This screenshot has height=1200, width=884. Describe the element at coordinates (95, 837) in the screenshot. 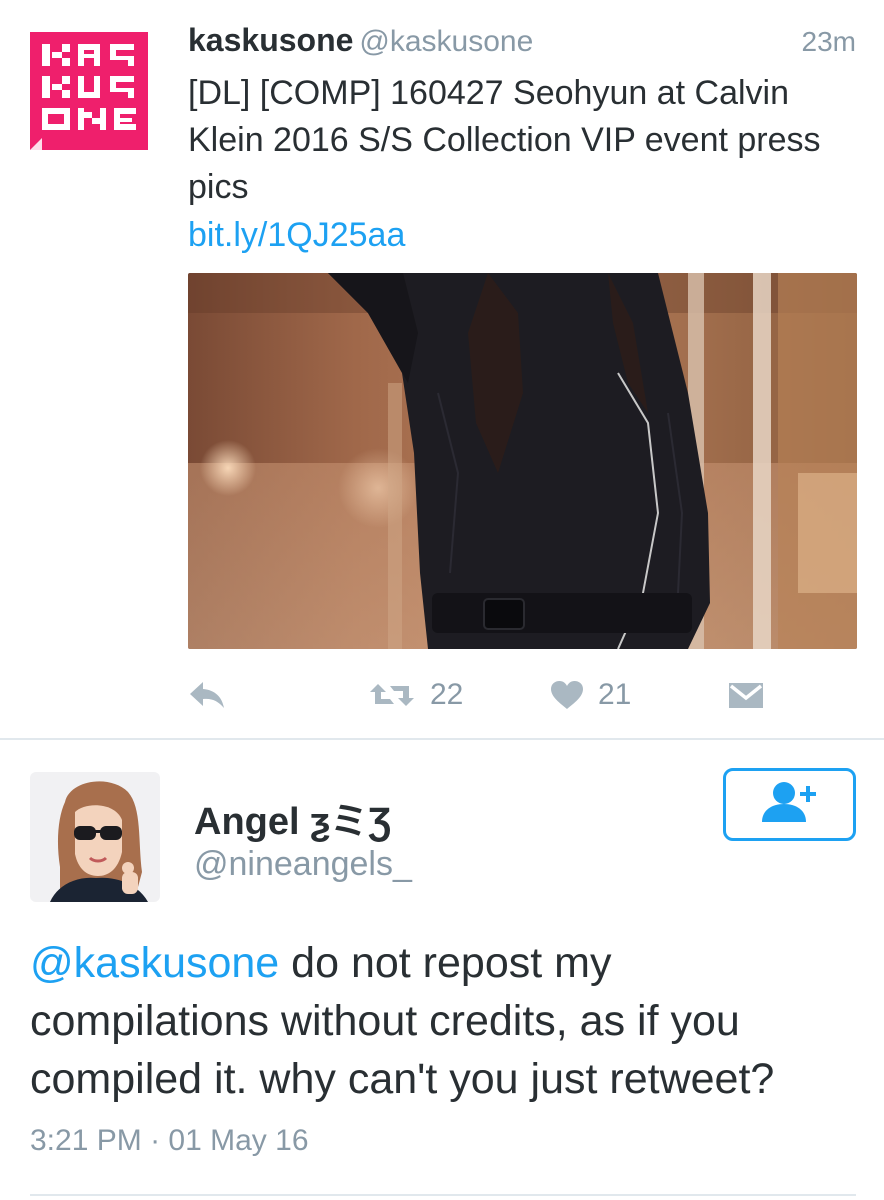

I see `user-avatar` at that location.